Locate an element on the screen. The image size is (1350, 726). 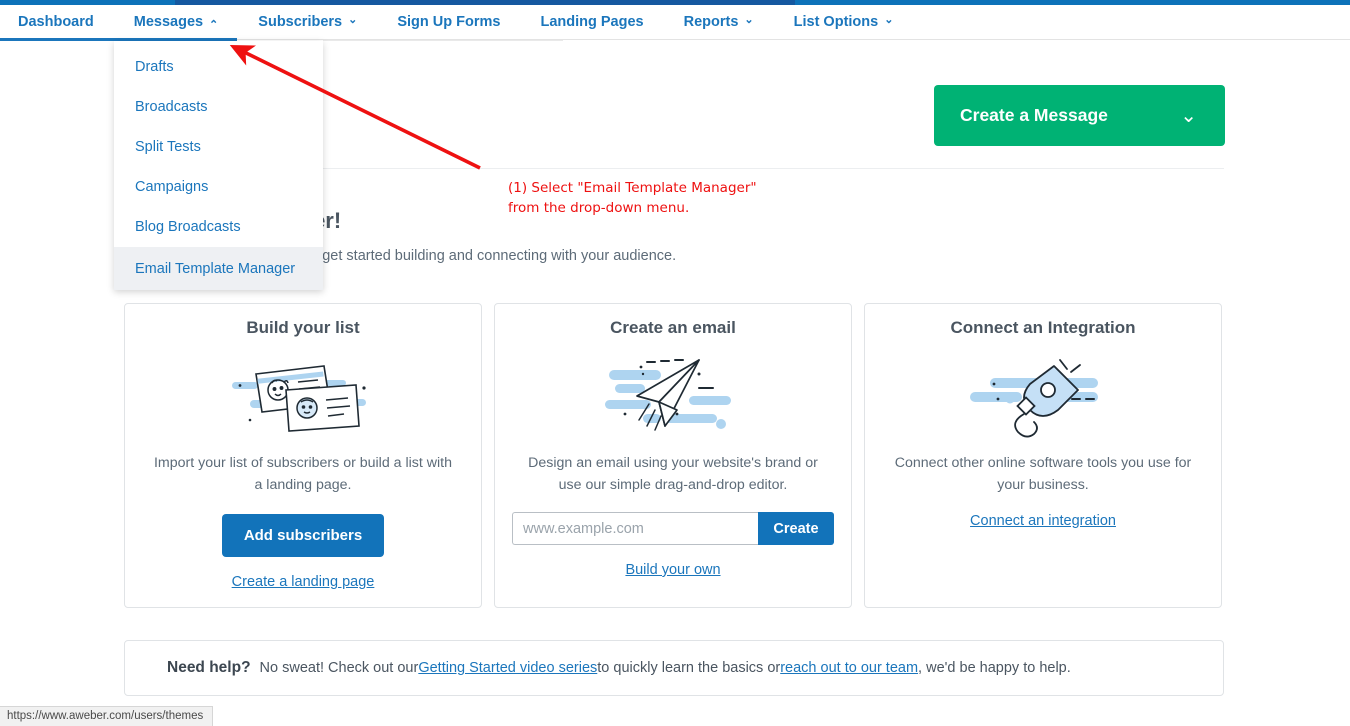
card-title-connect-an-integration: Connect an Integration is located at coordinates (1043, 327).